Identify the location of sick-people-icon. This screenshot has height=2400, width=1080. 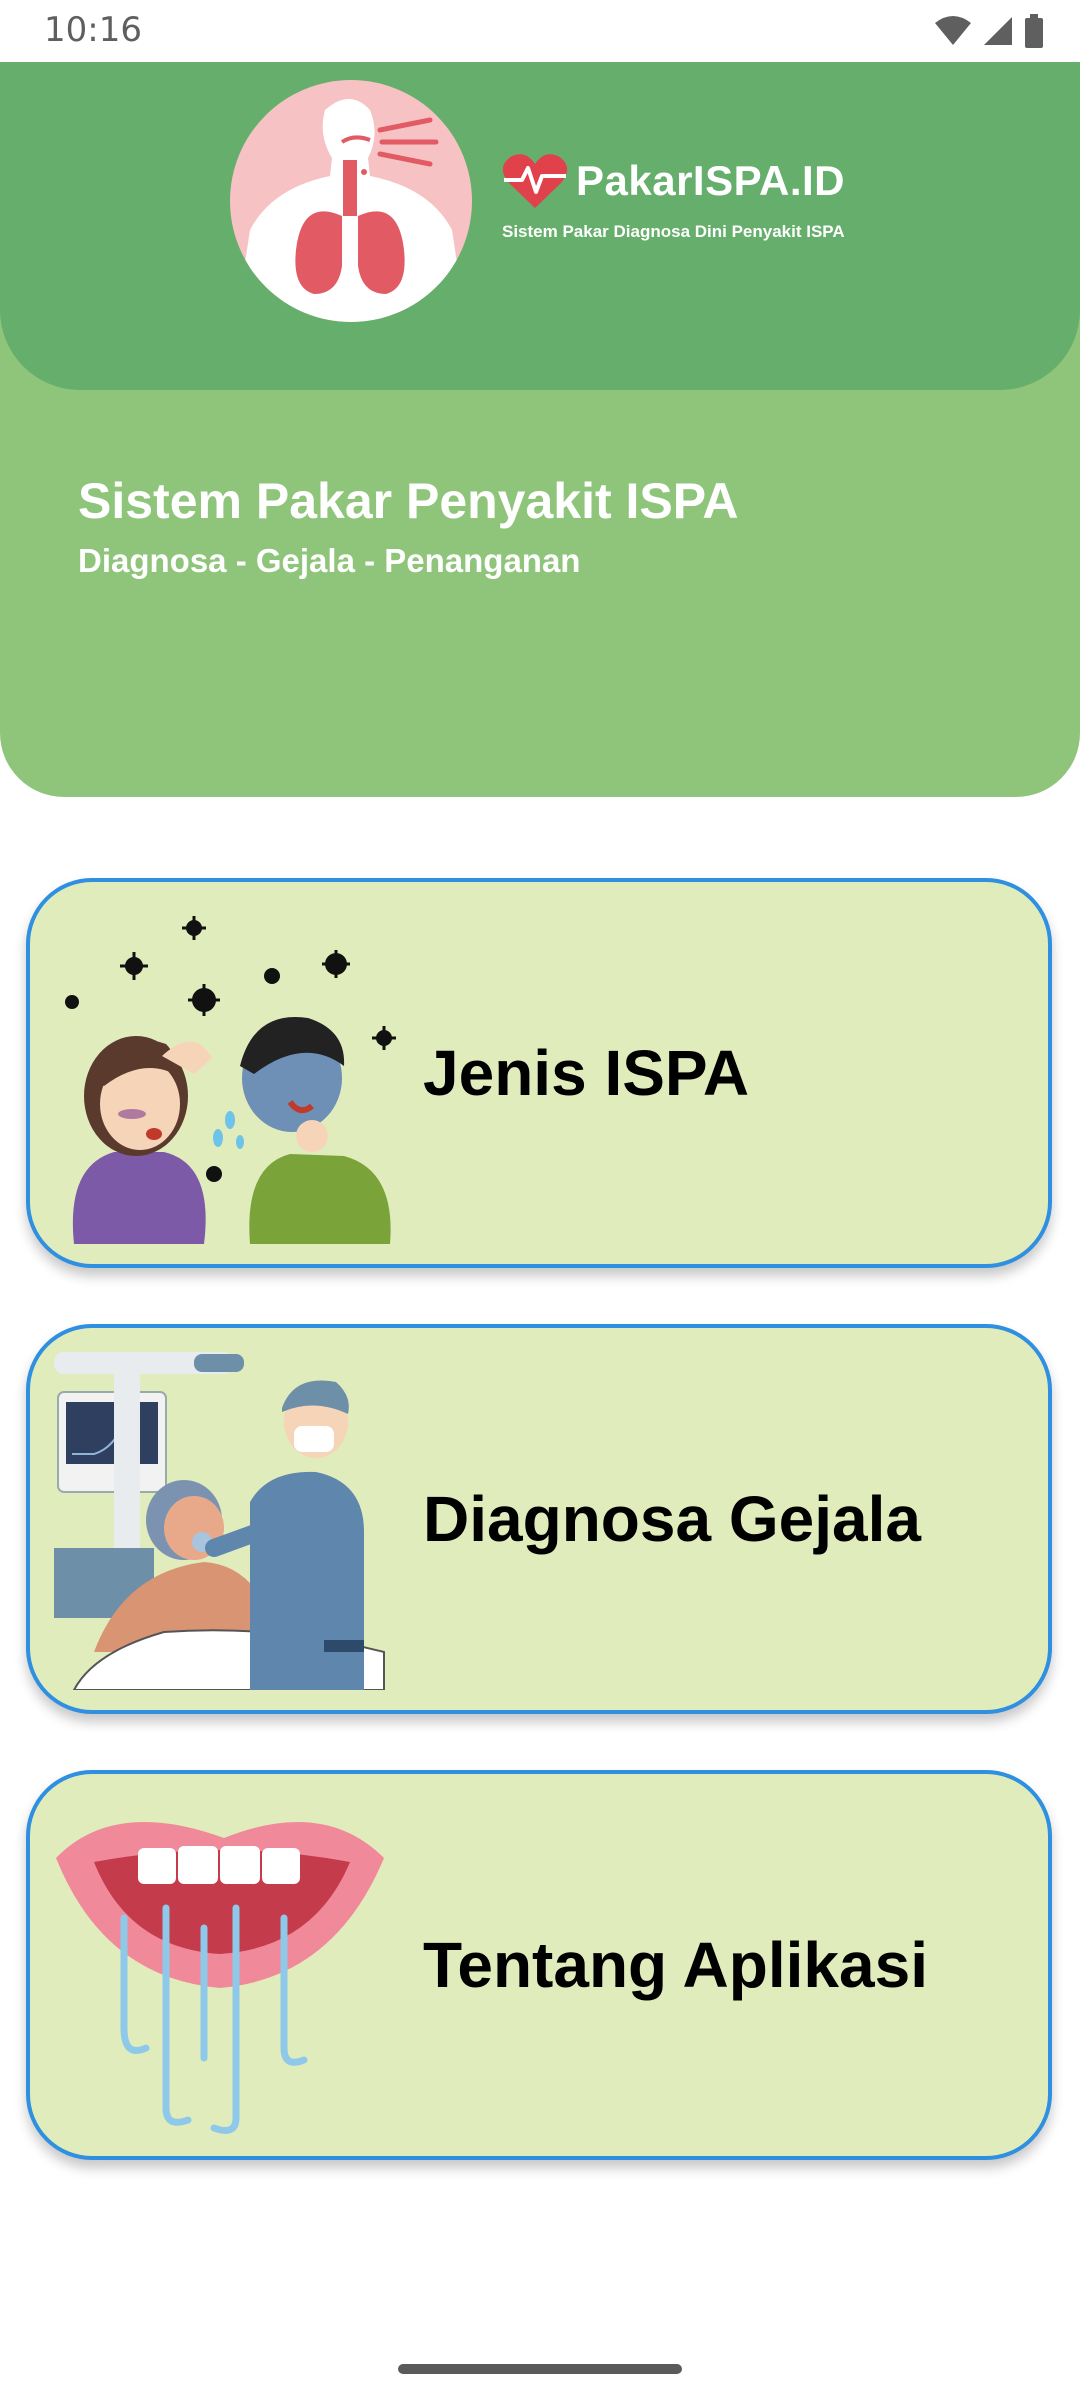
(227, 1075).